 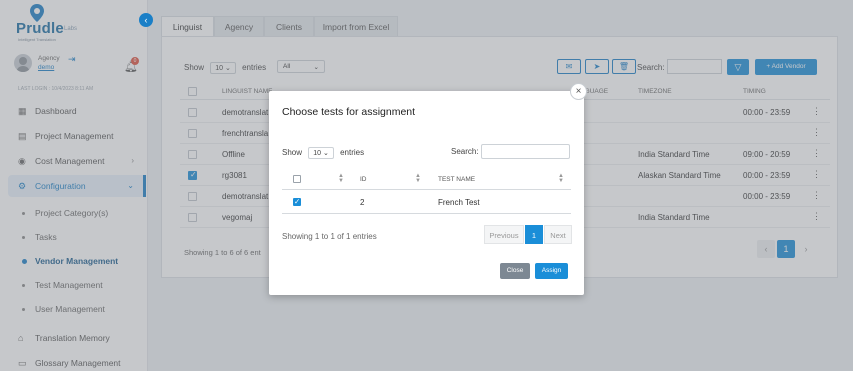 I want to click on modal-close-icon: ×, so click(x=578, y=91).